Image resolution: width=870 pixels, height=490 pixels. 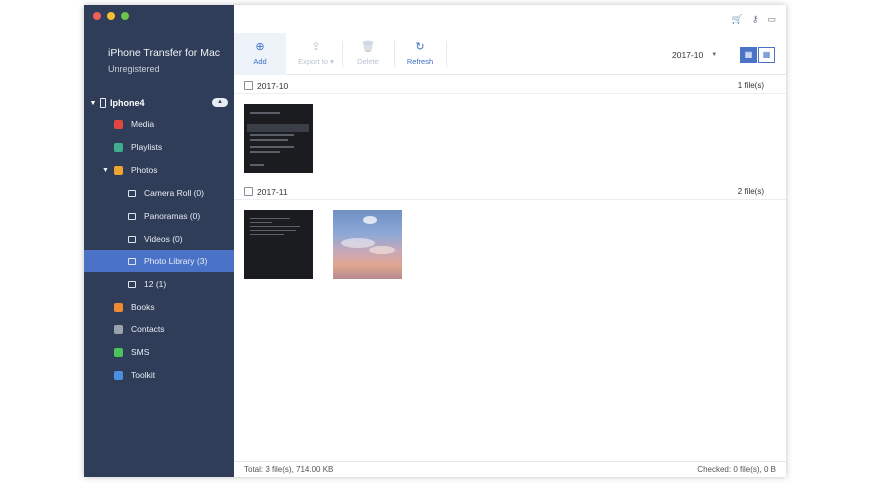 I want to click on plus-icon: ⊕, so click(x=260, y=47).